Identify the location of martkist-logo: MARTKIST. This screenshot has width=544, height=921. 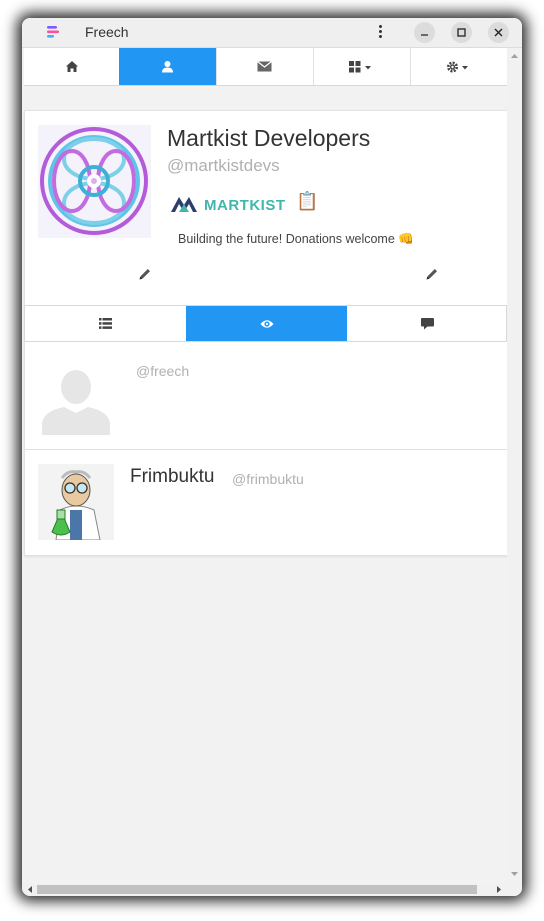
(228, 205).